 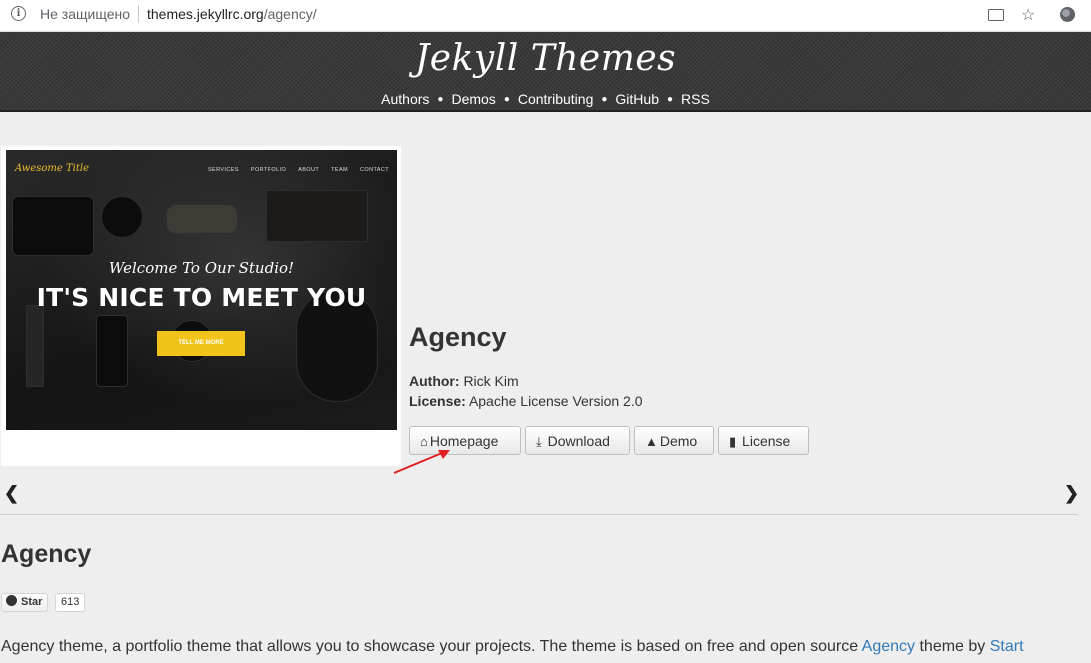 What do you see at coordinates (11, 493) in the screenshot?
I see `chevron-left-icon: ❮` at bounding box center [11, 493].